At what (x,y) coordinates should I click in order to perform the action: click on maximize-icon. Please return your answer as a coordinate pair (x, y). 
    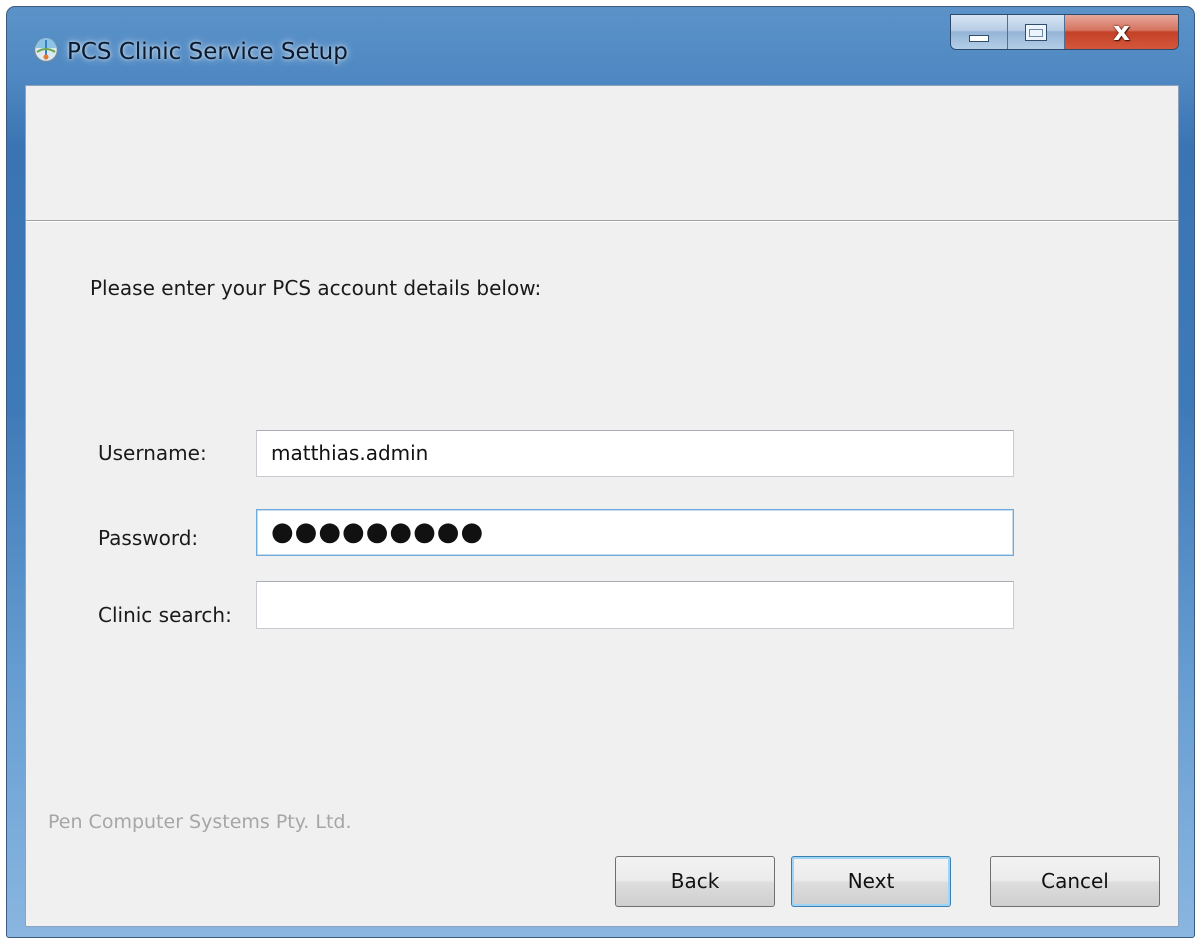
    Looking at the image, I should click on (1036, 32).